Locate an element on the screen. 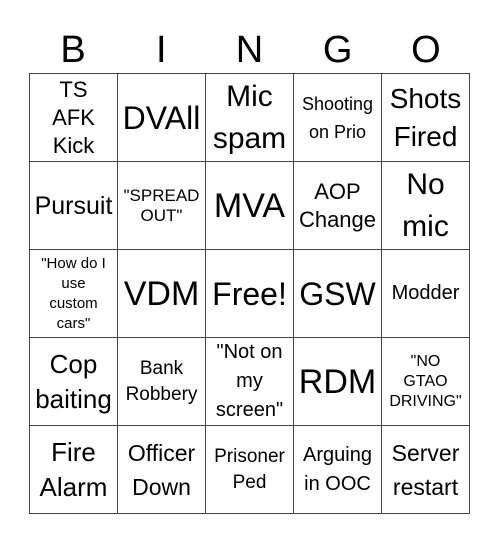 This screenshot has height=544, width=500. cell-text: "How do I use custom cars" is located at coordinates (73, 293).